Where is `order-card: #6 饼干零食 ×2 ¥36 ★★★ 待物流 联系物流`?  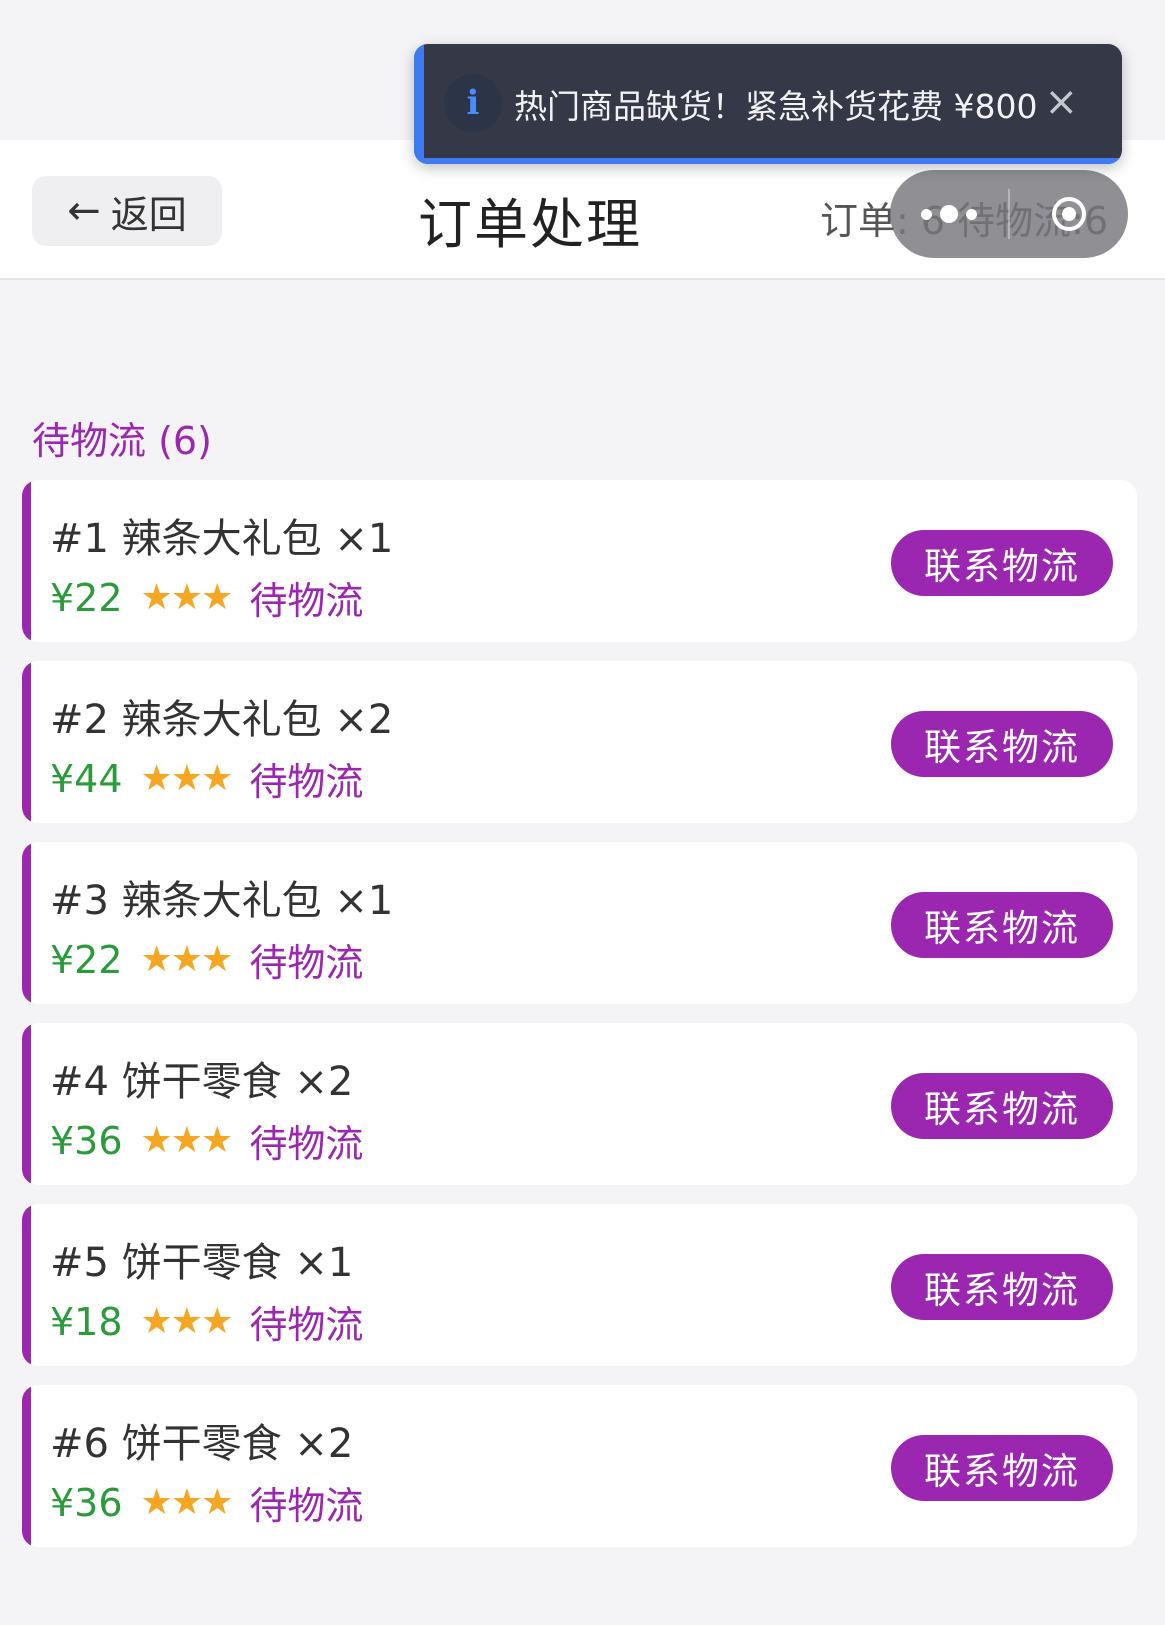
order-card: #6 饼干零食 ×2 ¥36 ★★★ 待物流 联系物流 is located at coordinates (579, 1466).